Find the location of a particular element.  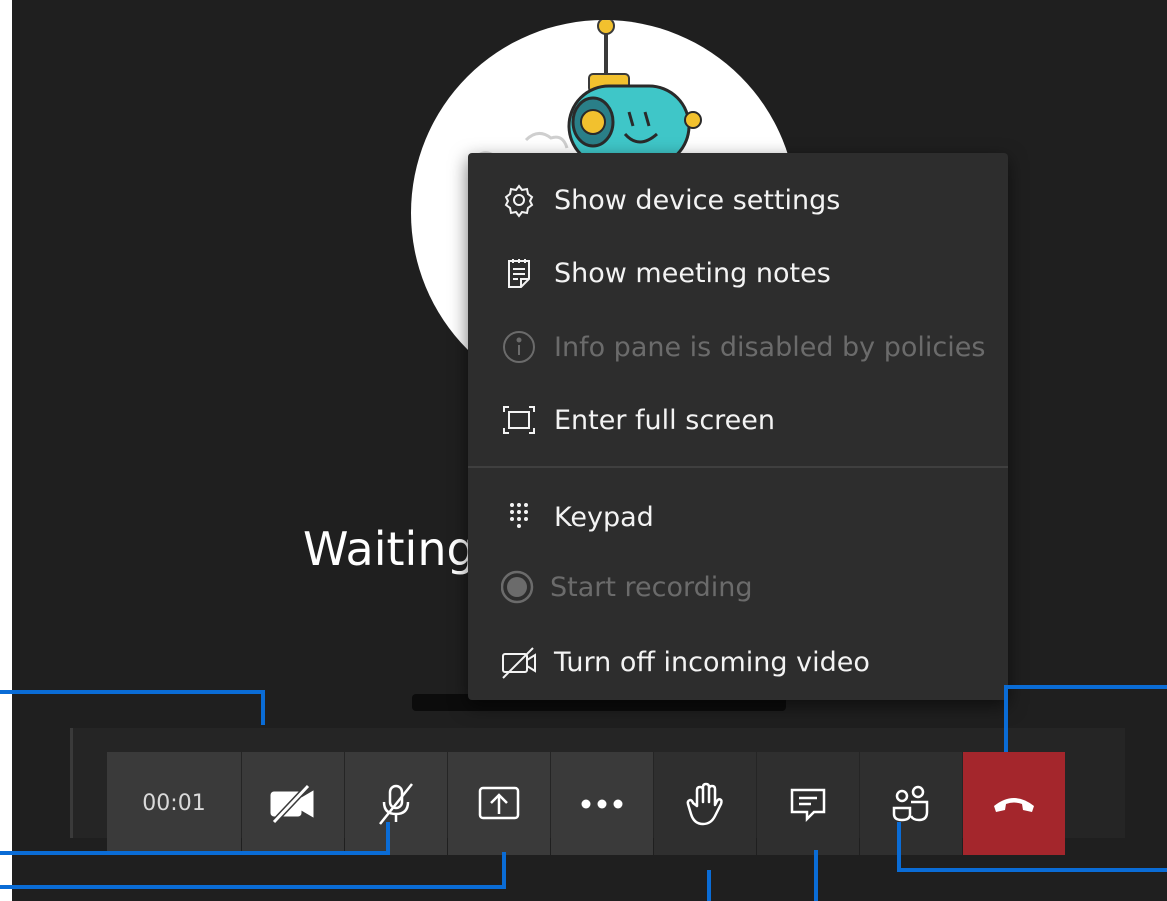

keypad-icon is located at coordinates (519, 517).